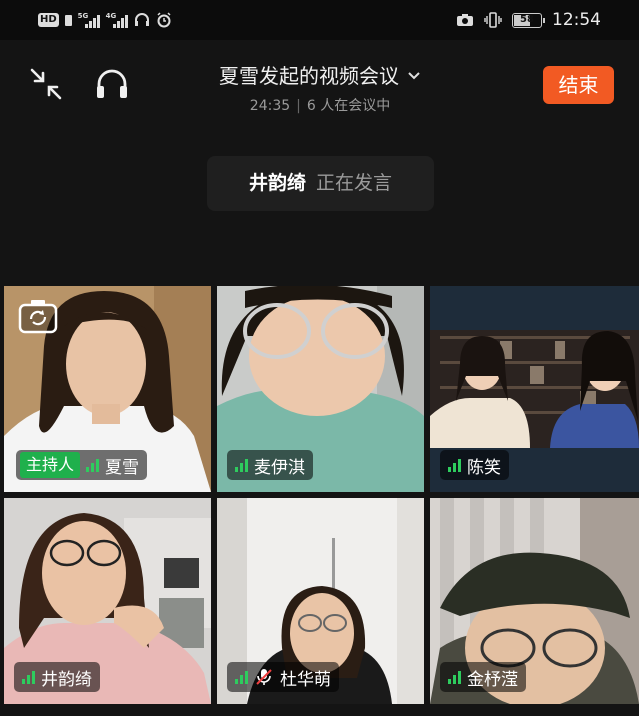  Describe the element at coordinates (38, 316) in the screenshot. I see `camera-switch-icon` at that location.